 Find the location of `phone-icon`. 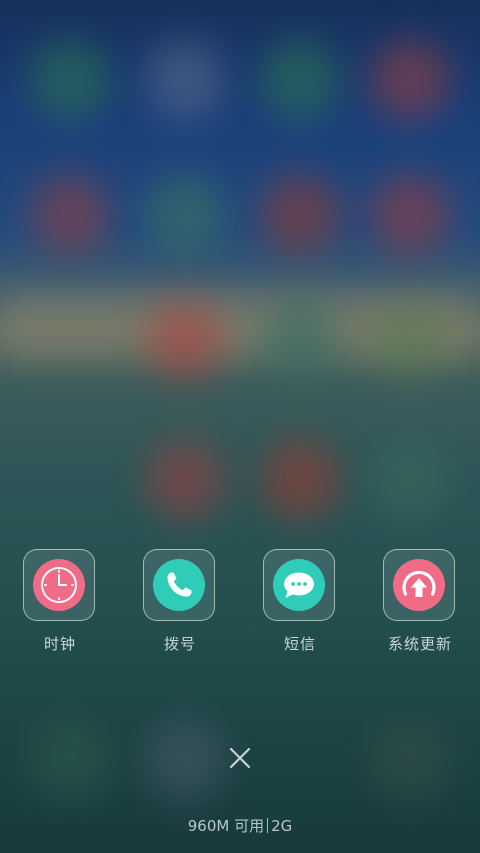

phone-icon is located at coordinates (179, 585).